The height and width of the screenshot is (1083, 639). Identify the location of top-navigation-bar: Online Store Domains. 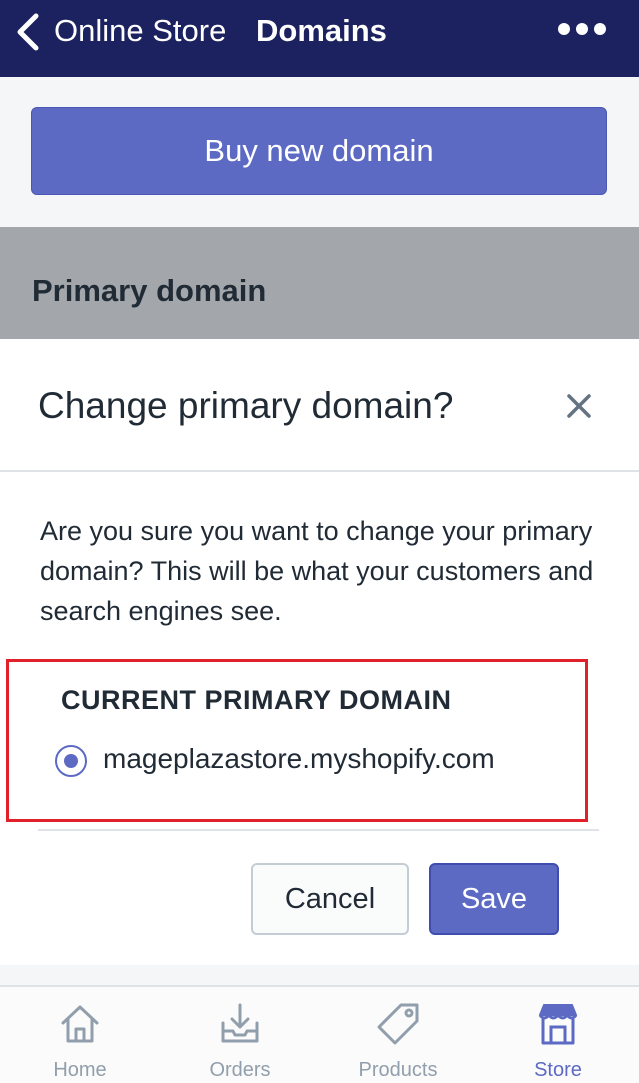
(319, 38).